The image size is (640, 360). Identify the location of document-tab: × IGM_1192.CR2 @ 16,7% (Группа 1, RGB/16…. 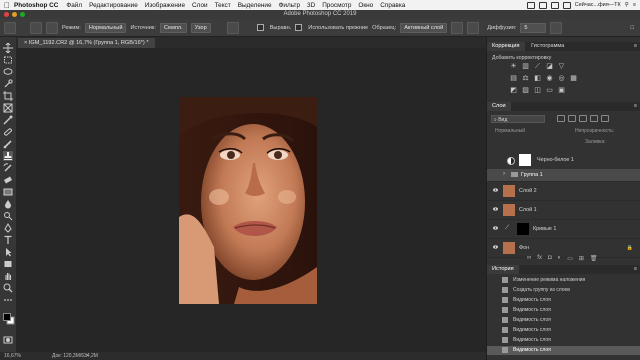
(86, 43).